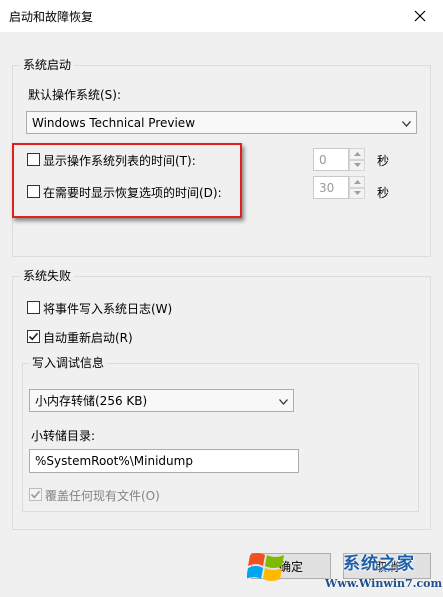 This screenshot has height=597, width=443. What do you see at coordinates (383, 161) in the screenshot?
I see `show-os-list-unit: 秒` at bounding box center [383, 161].